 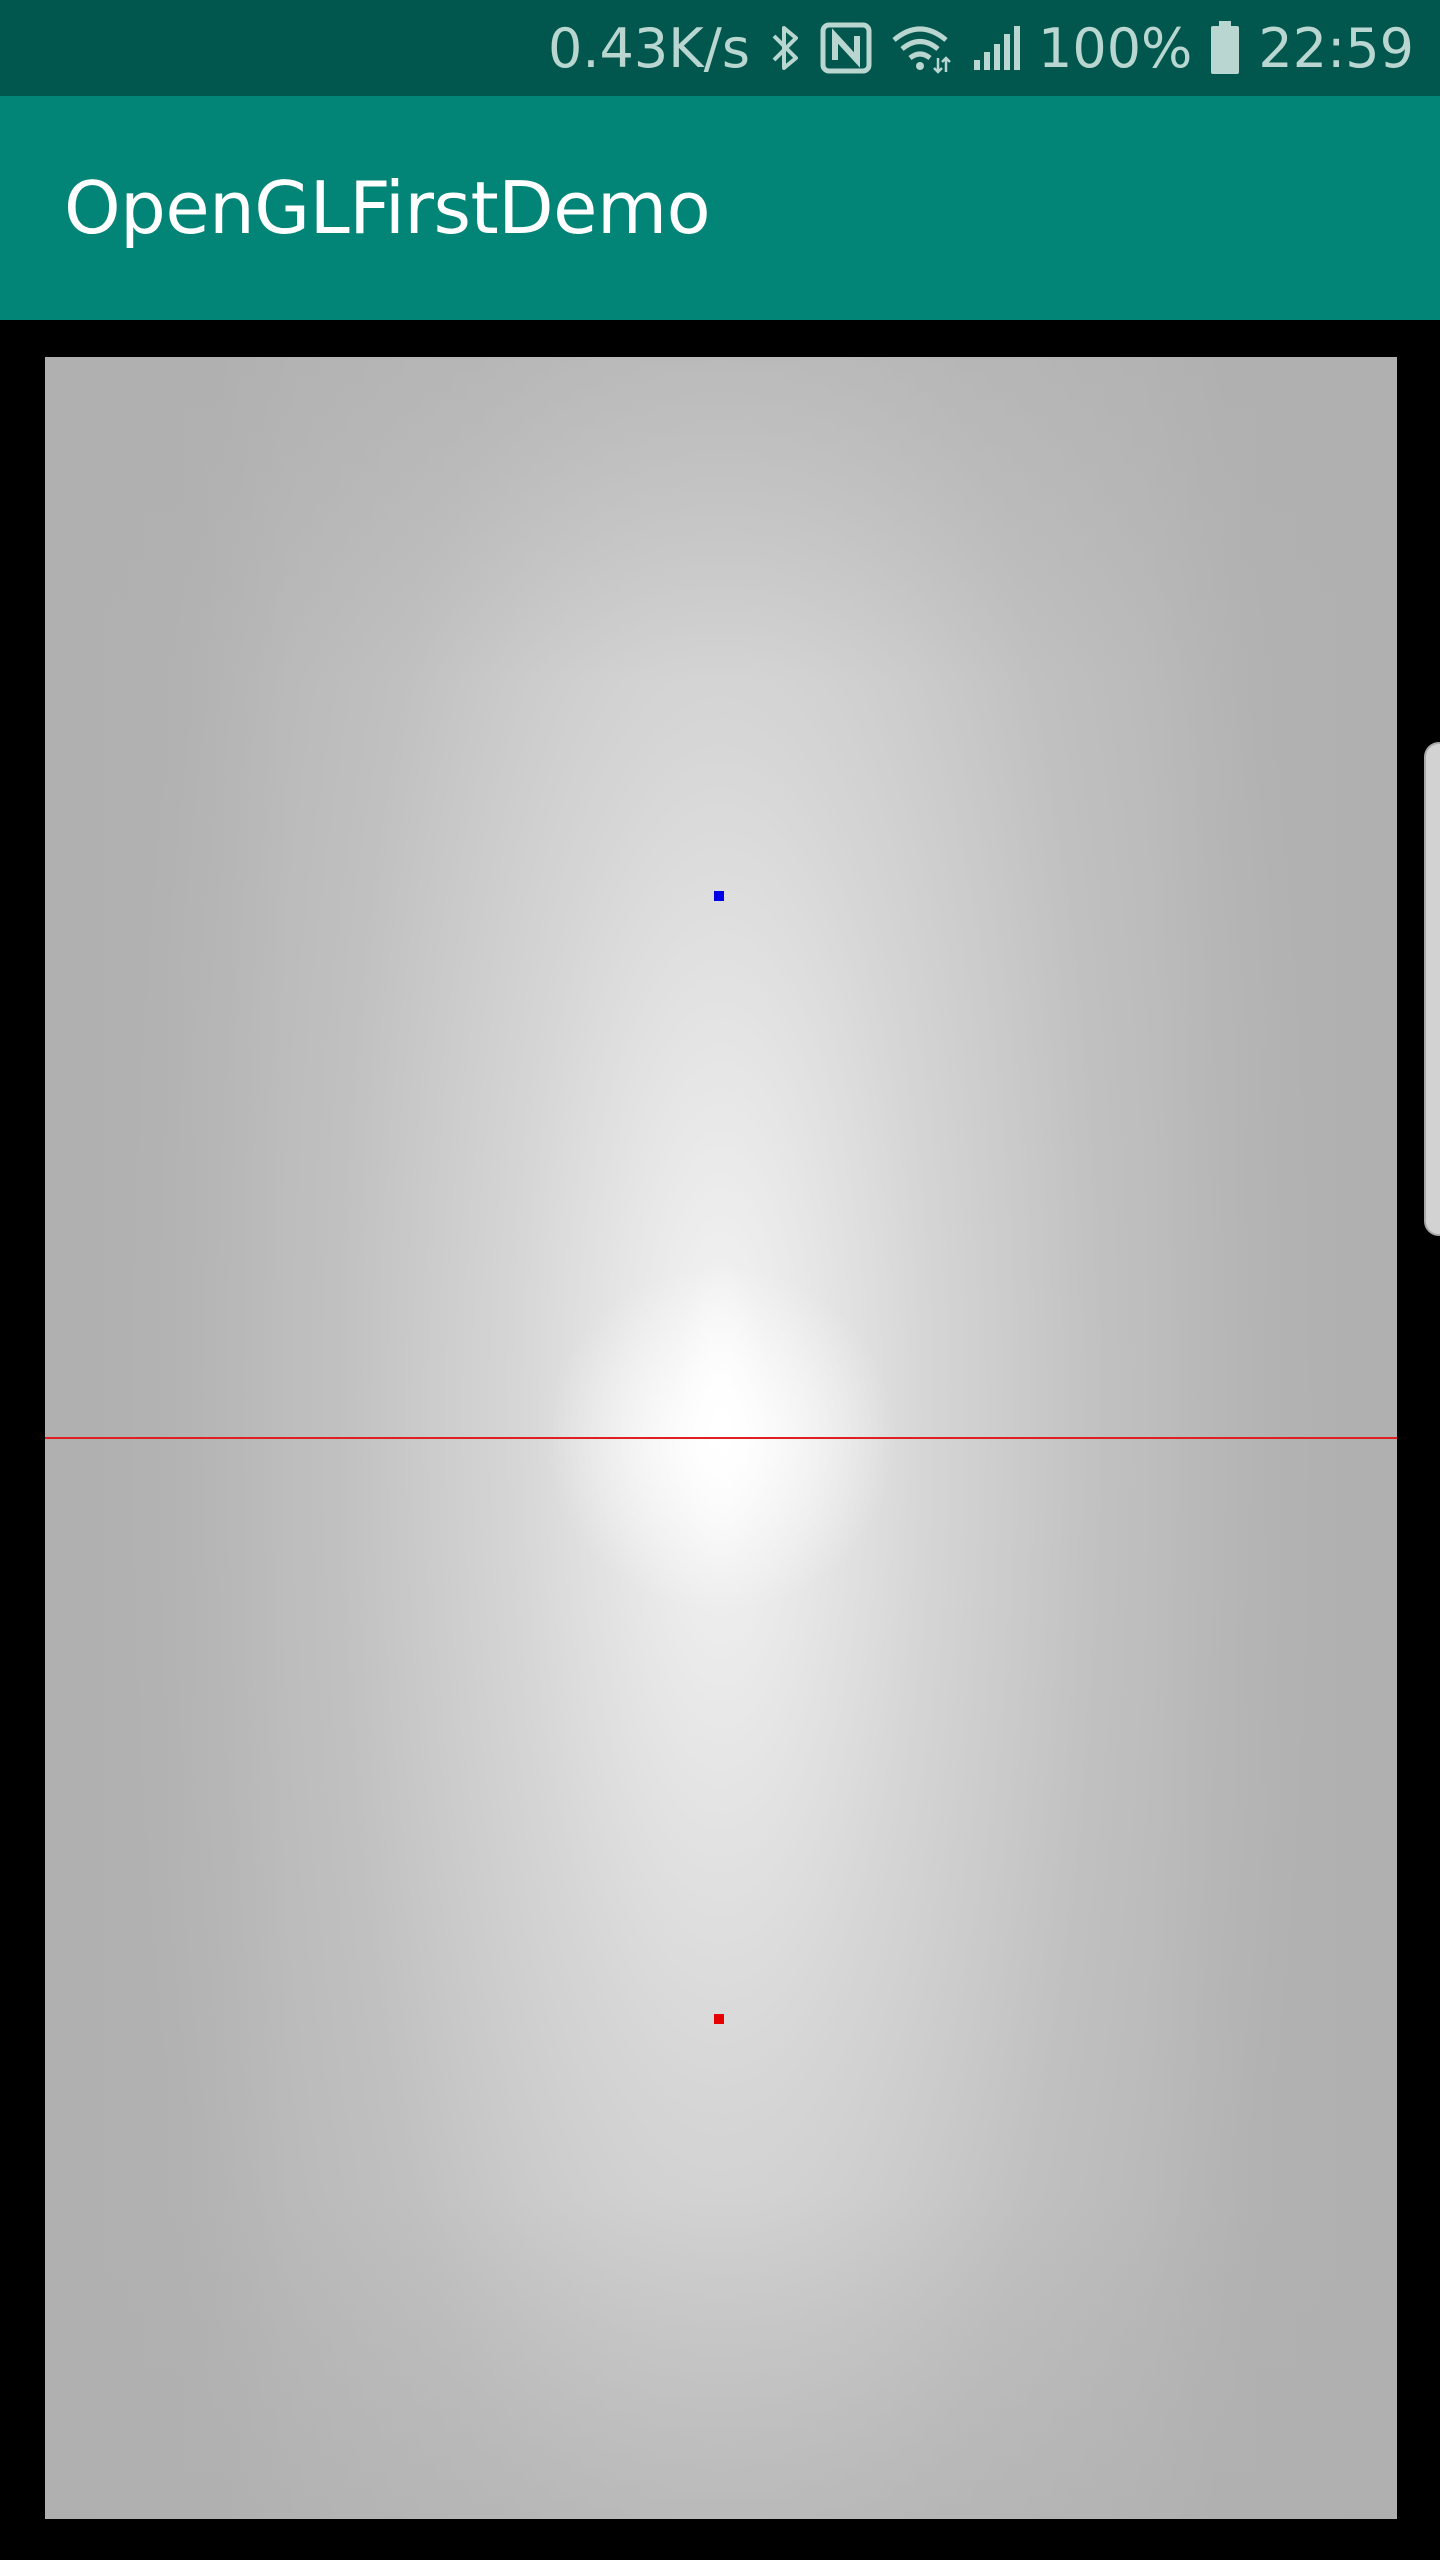 What do you see at coordinates (922, 48) in the screenshot?
I see `wifi-icon` at bounding box center [922, 48].